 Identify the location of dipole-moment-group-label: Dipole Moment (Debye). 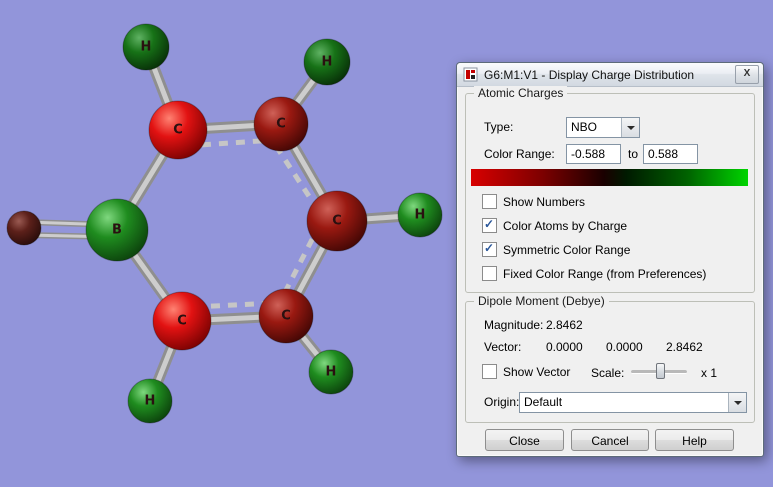
(541, 301).